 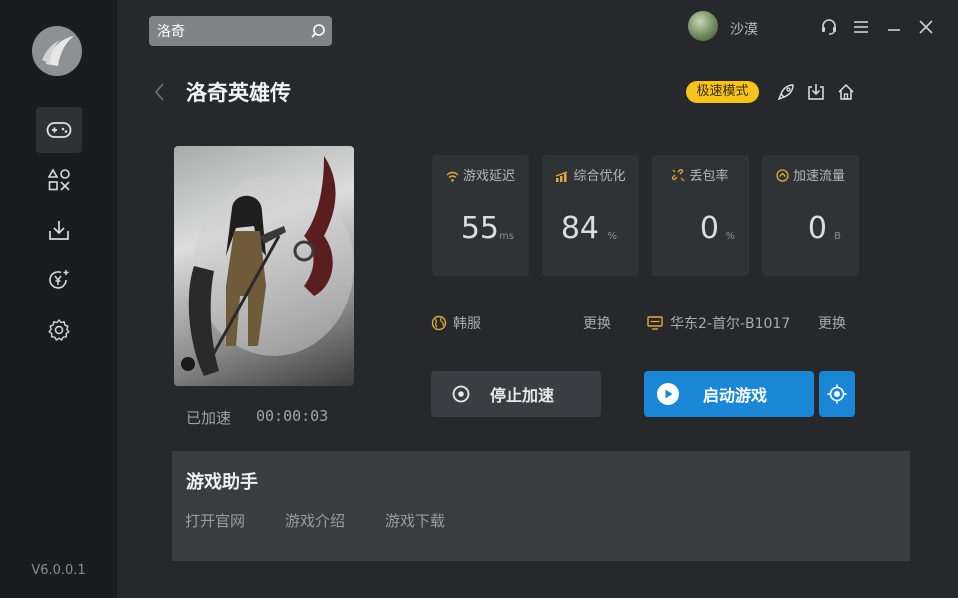 I want to click on apps-icon, so click(x=58, y=179).